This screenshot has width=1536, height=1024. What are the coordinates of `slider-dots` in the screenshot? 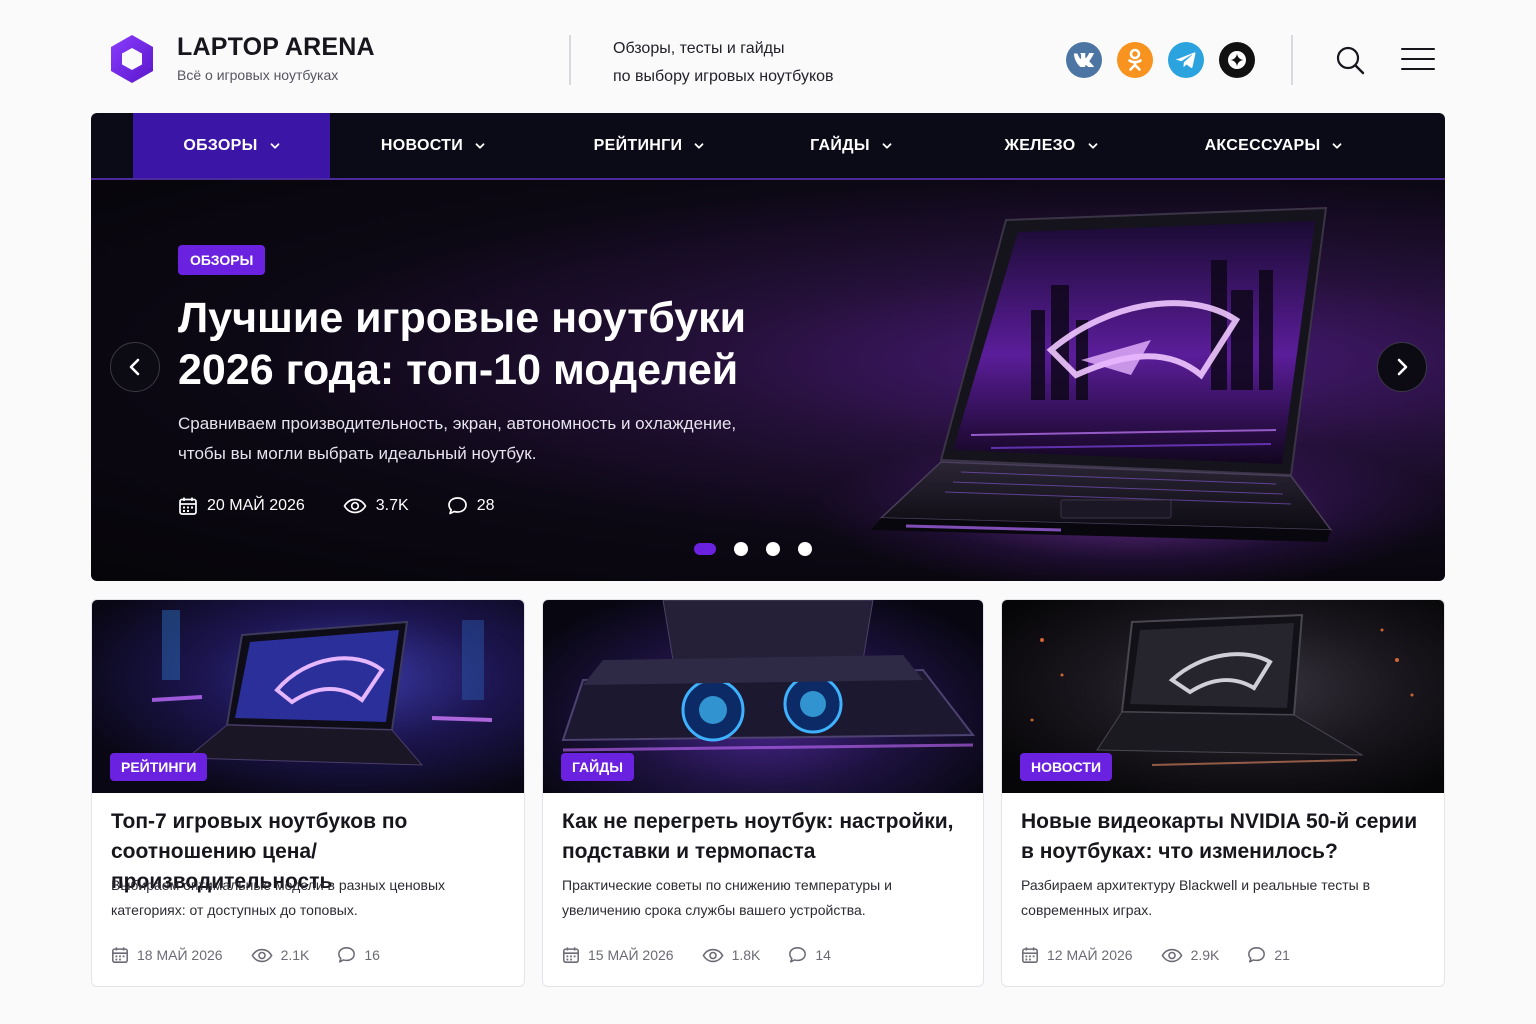 It's located at (753, 549).